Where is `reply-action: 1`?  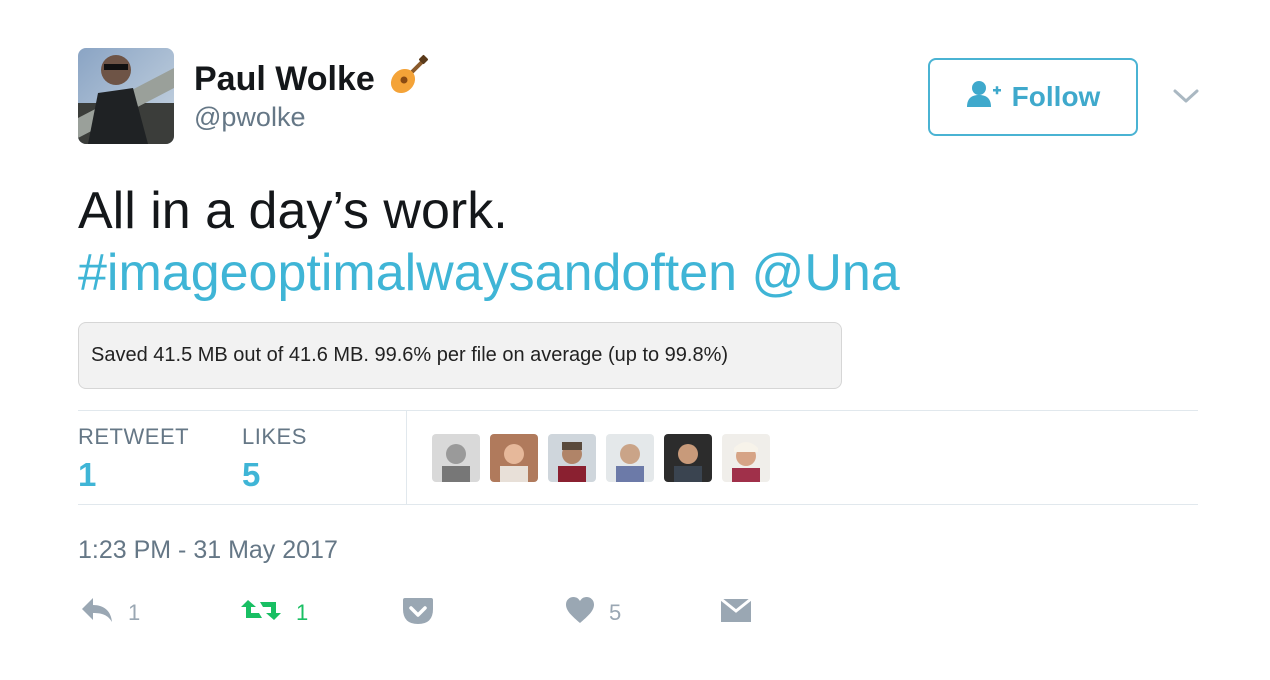
reply-action: 1 is located at coordinates (110, 613).